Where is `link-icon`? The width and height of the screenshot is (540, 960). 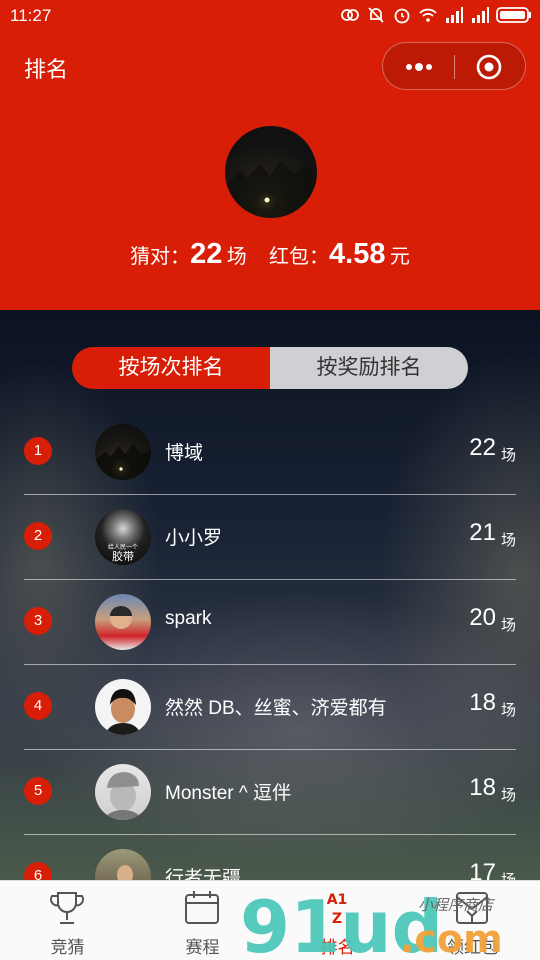 link-icon is located at coordinates (350, 15).